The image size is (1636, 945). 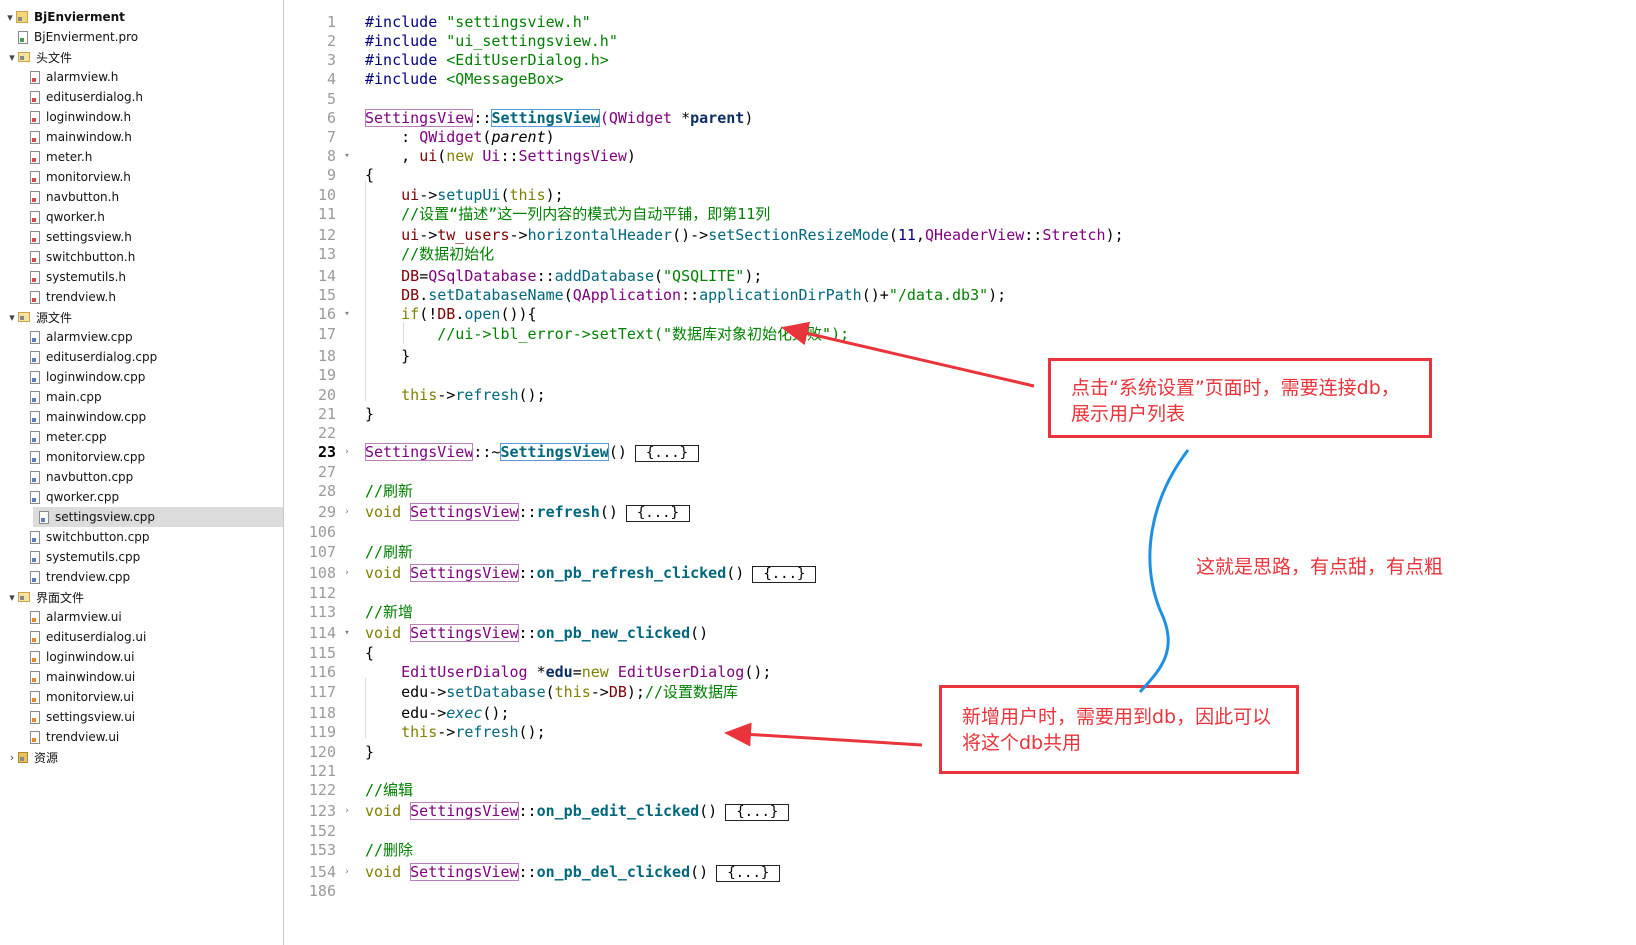 I want to click on tree-item: settingsview.ui, so click(x=141, y=717).